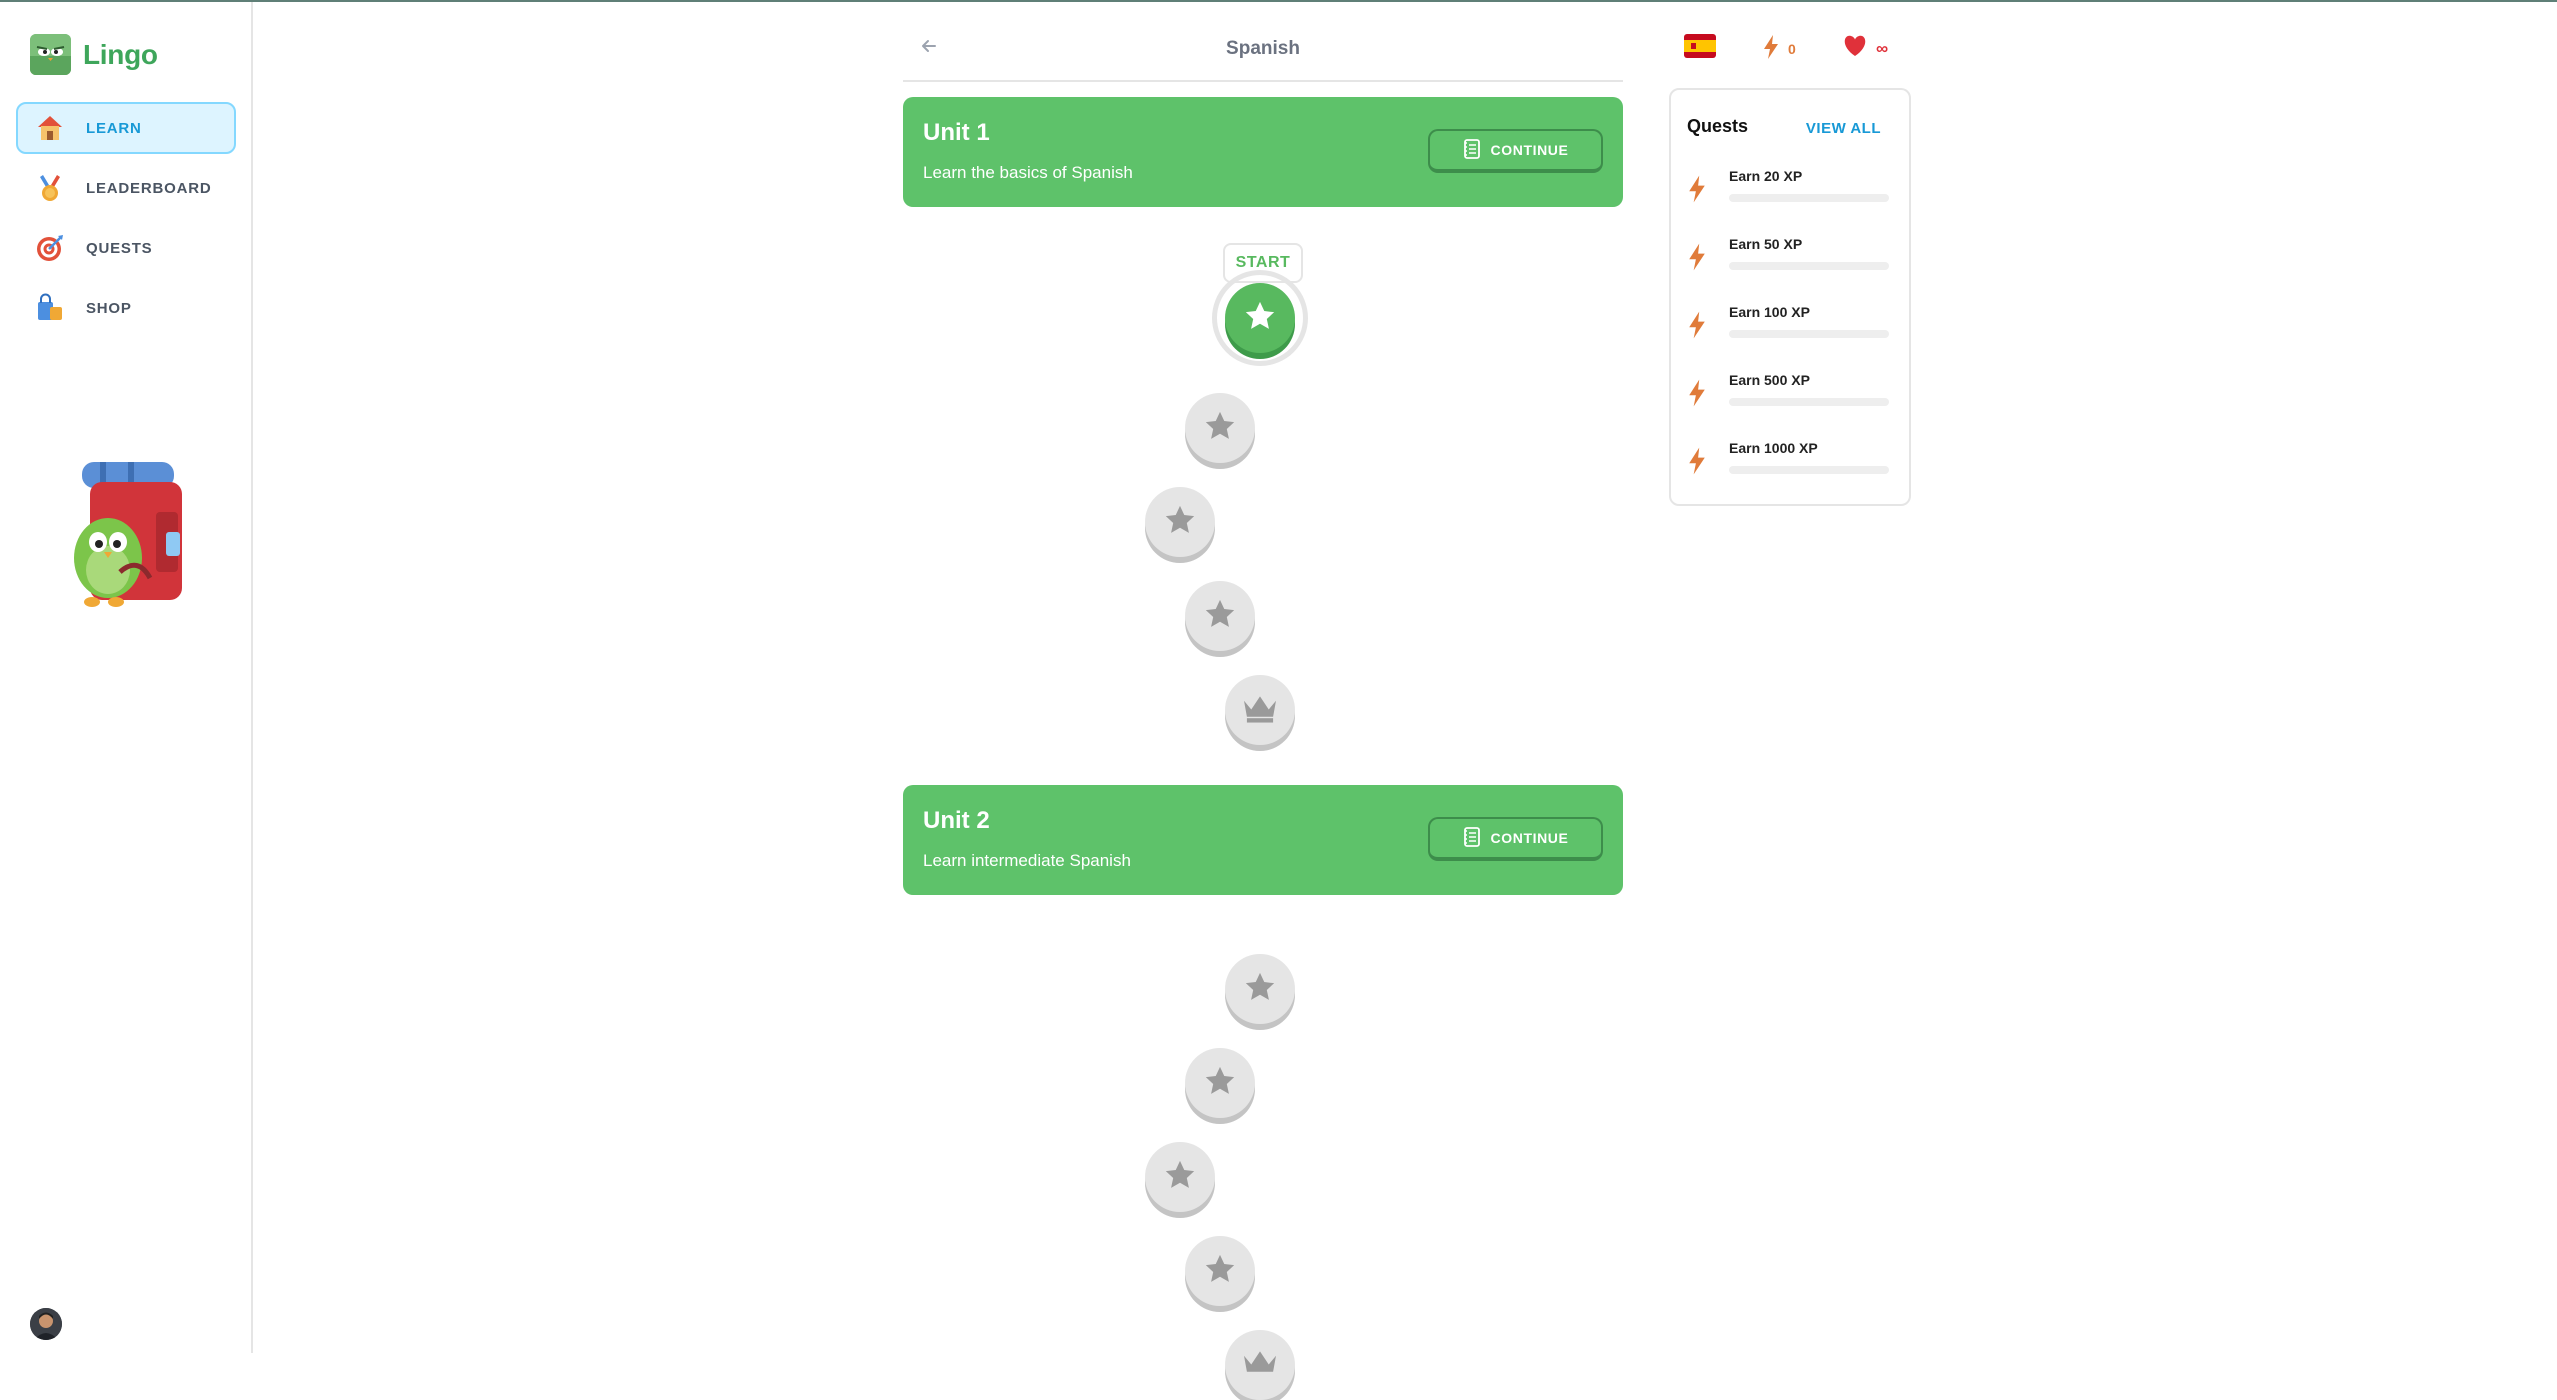  I want to click on xp-counter: 0, so click(1779, 48).